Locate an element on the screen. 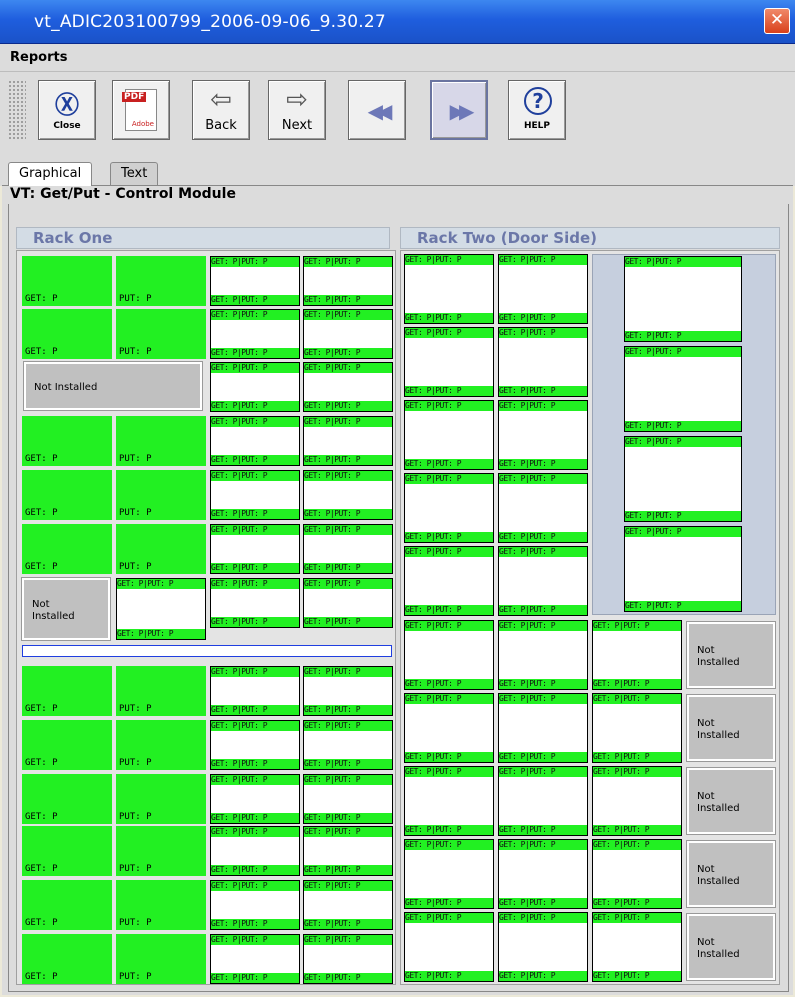  help-button: ? HELP is located at coordinates (537, 110).